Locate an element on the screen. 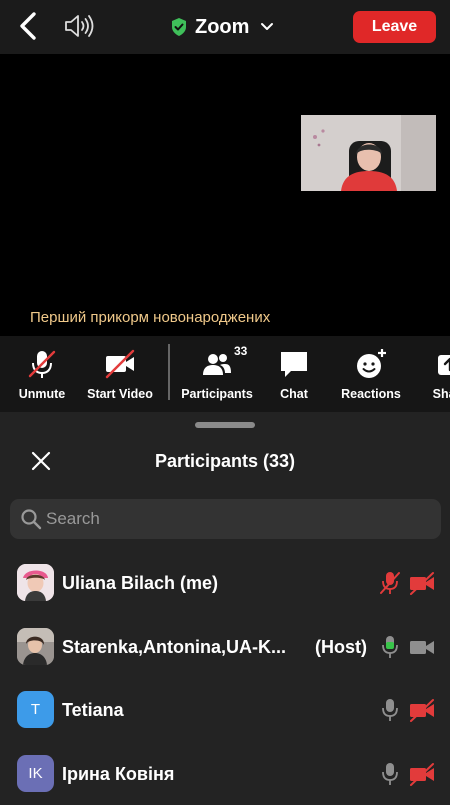 The image size is (450, 805). share-button: Share is located at coordinates (438, 374).